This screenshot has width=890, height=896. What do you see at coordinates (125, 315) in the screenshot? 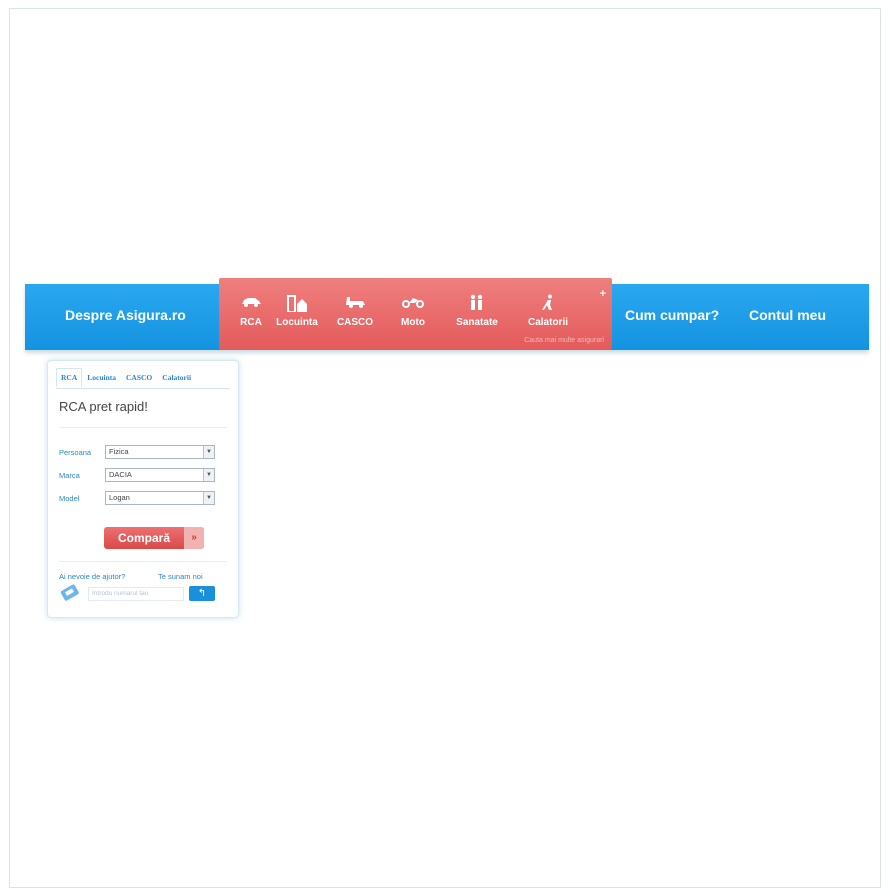
I see `nav-about-link: Despre Asigura.ro` at bounding box center [125, 315].